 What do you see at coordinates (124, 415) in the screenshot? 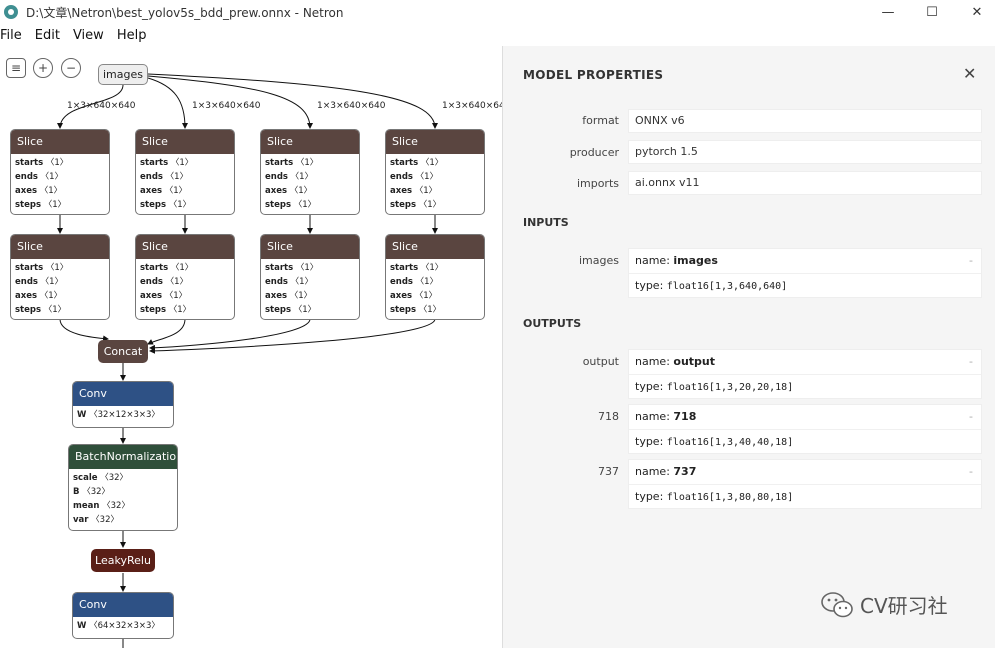
I see `attr-val: 〈32×12×3×3〉` at bounding box center [124, 415].